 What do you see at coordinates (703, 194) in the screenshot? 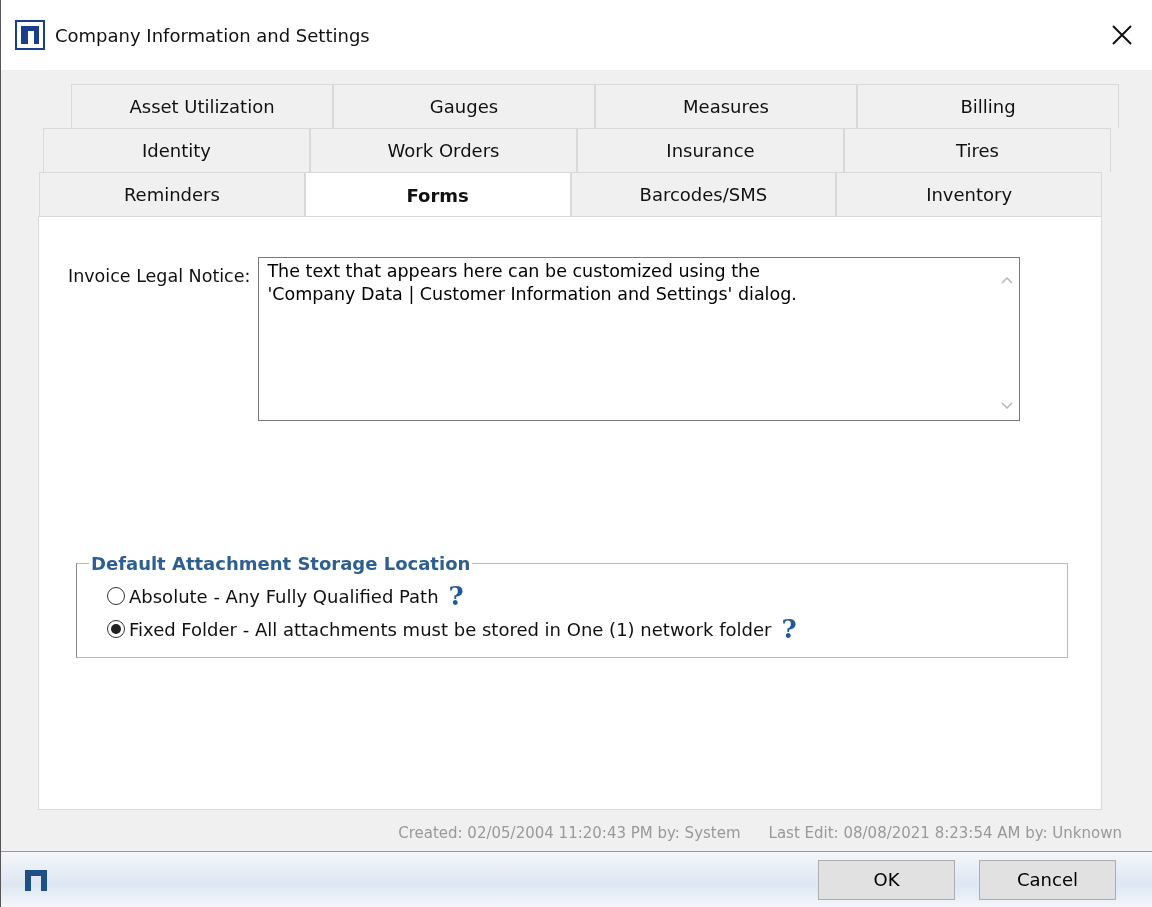
I see `tab: Barcodes/SMS` at bounding box center [703, 194].